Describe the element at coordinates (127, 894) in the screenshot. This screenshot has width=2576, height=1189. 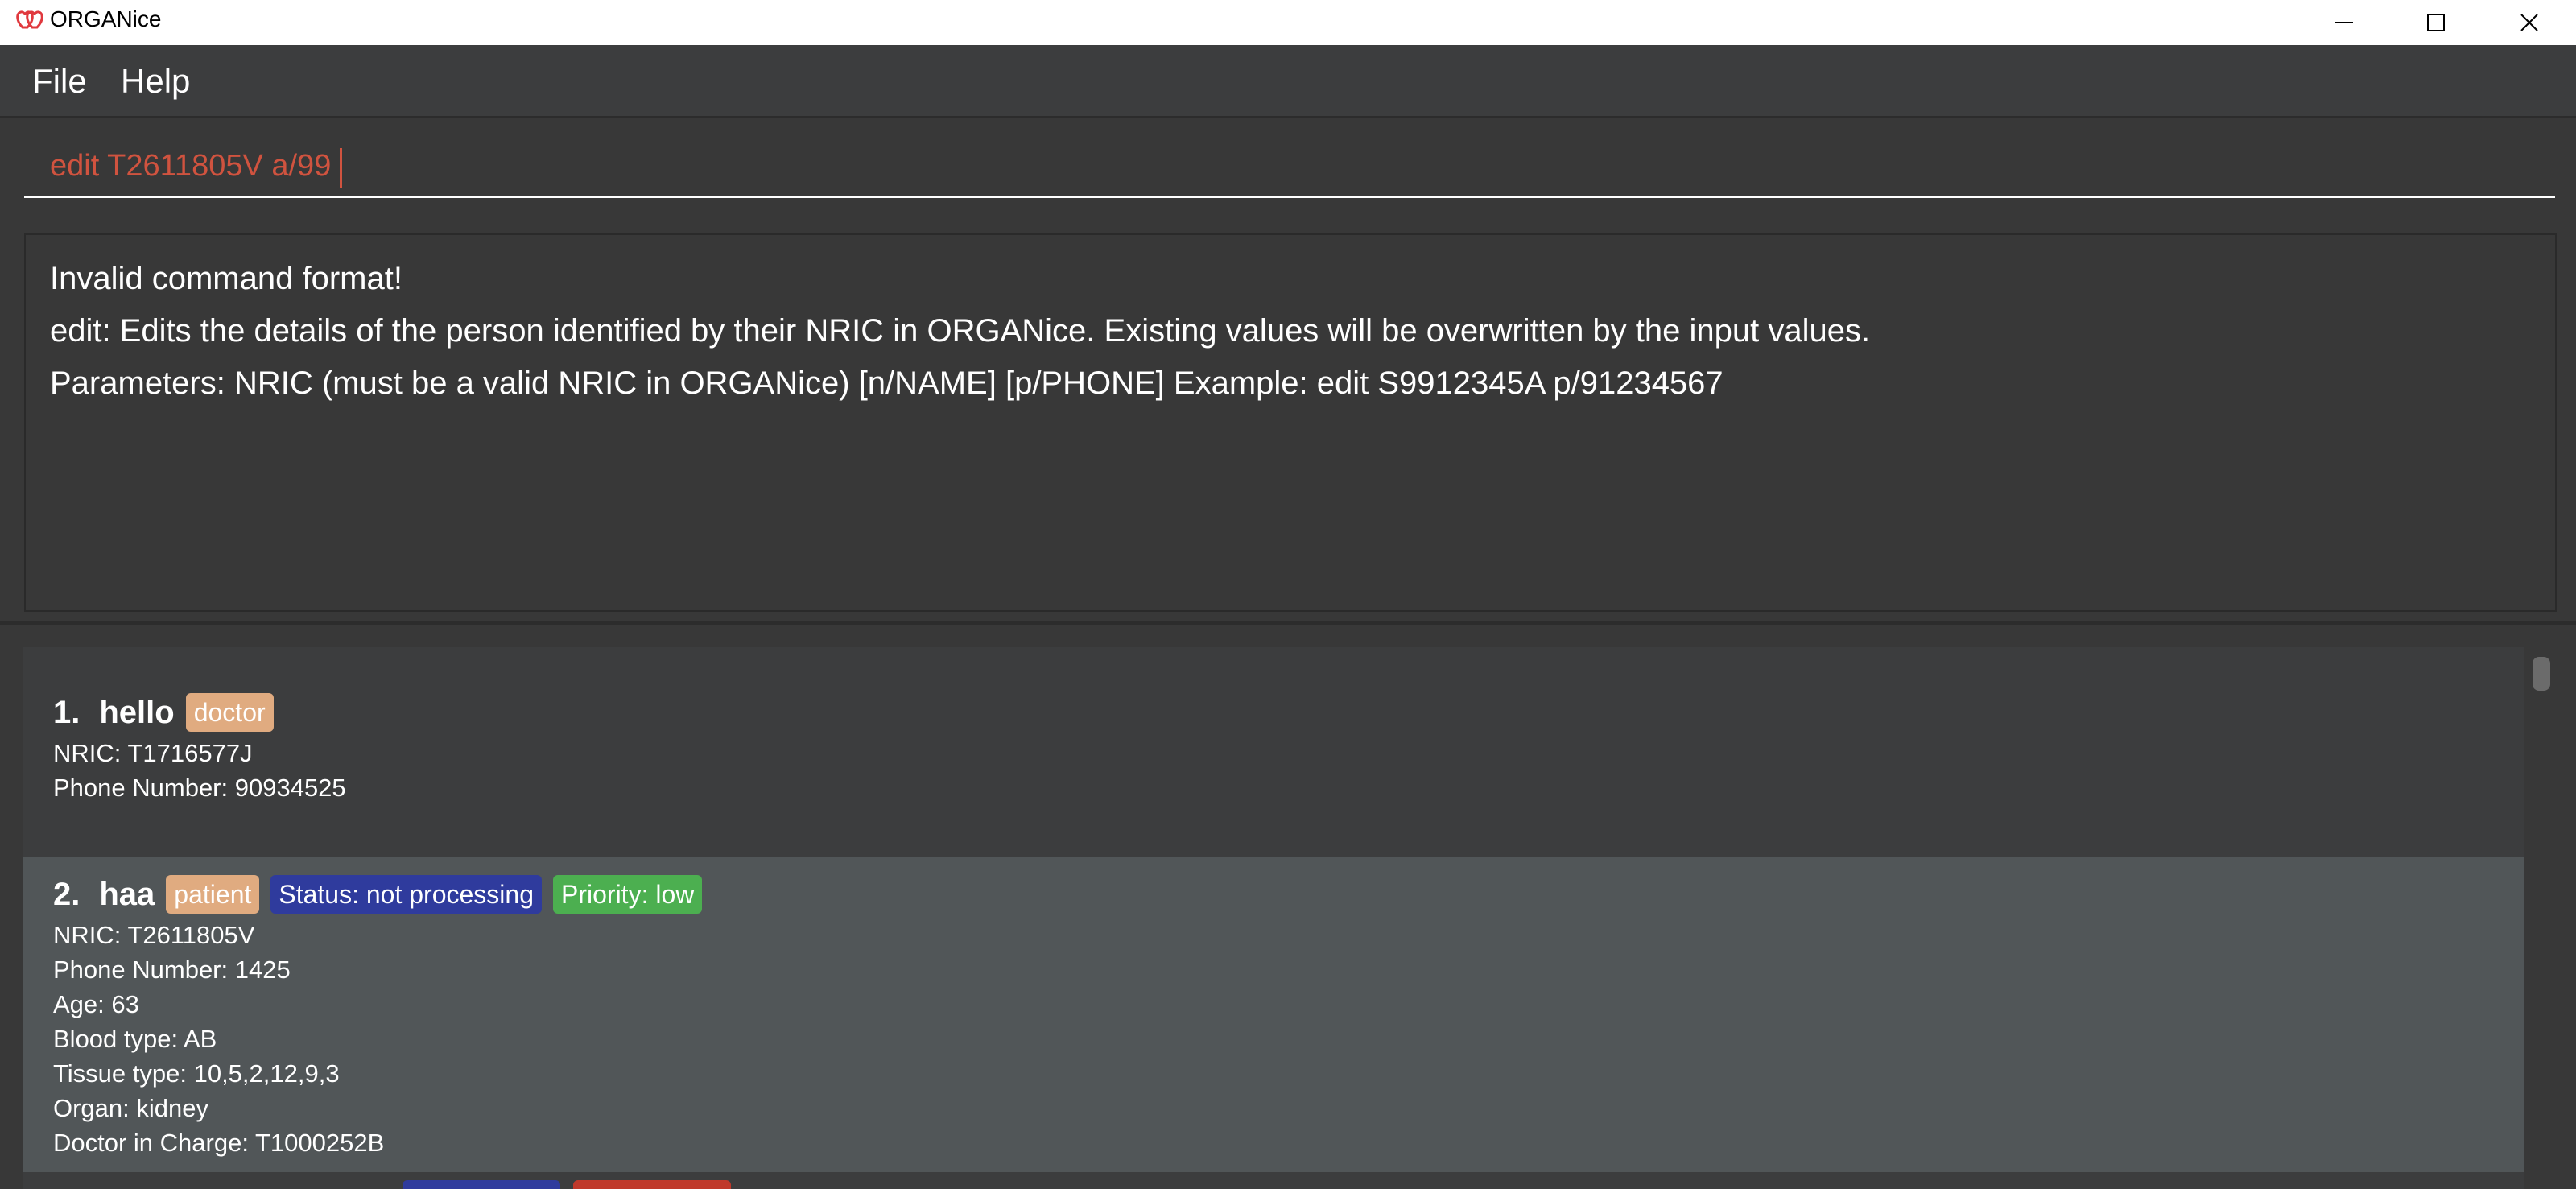
I see `person-name: haa` at that location.